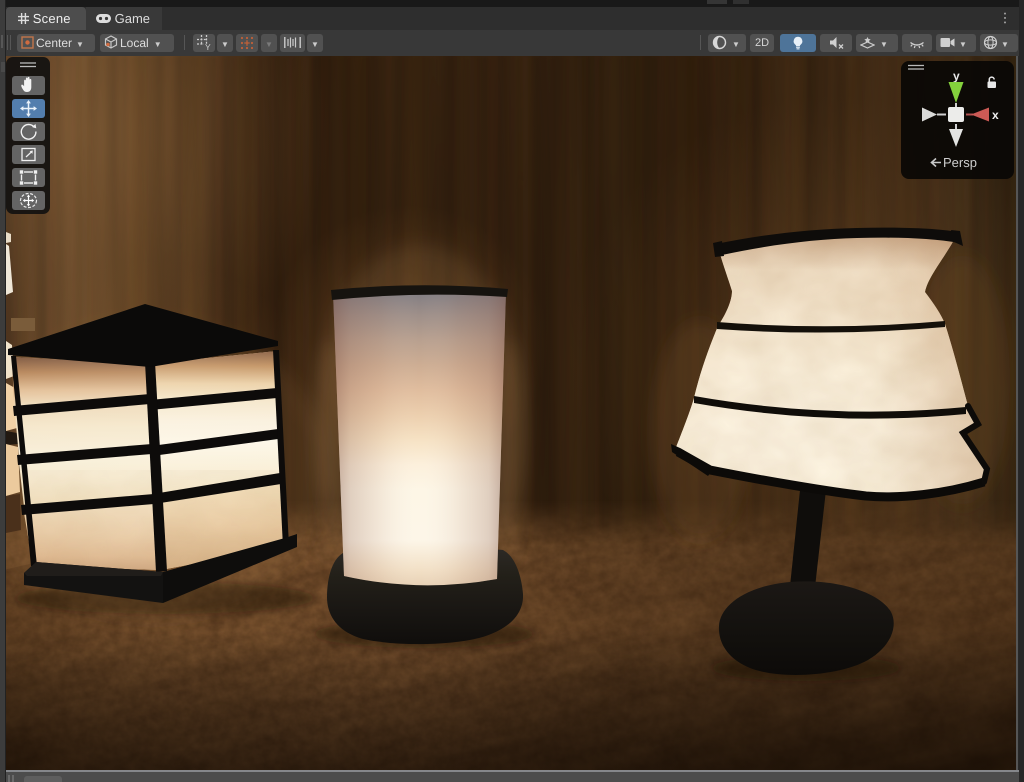 This screenshot has width=1024, height=782. What do you see at coordinates (956, 76) in the screenshot?
I see `svg-text: y` at bounding box center [956, 76].